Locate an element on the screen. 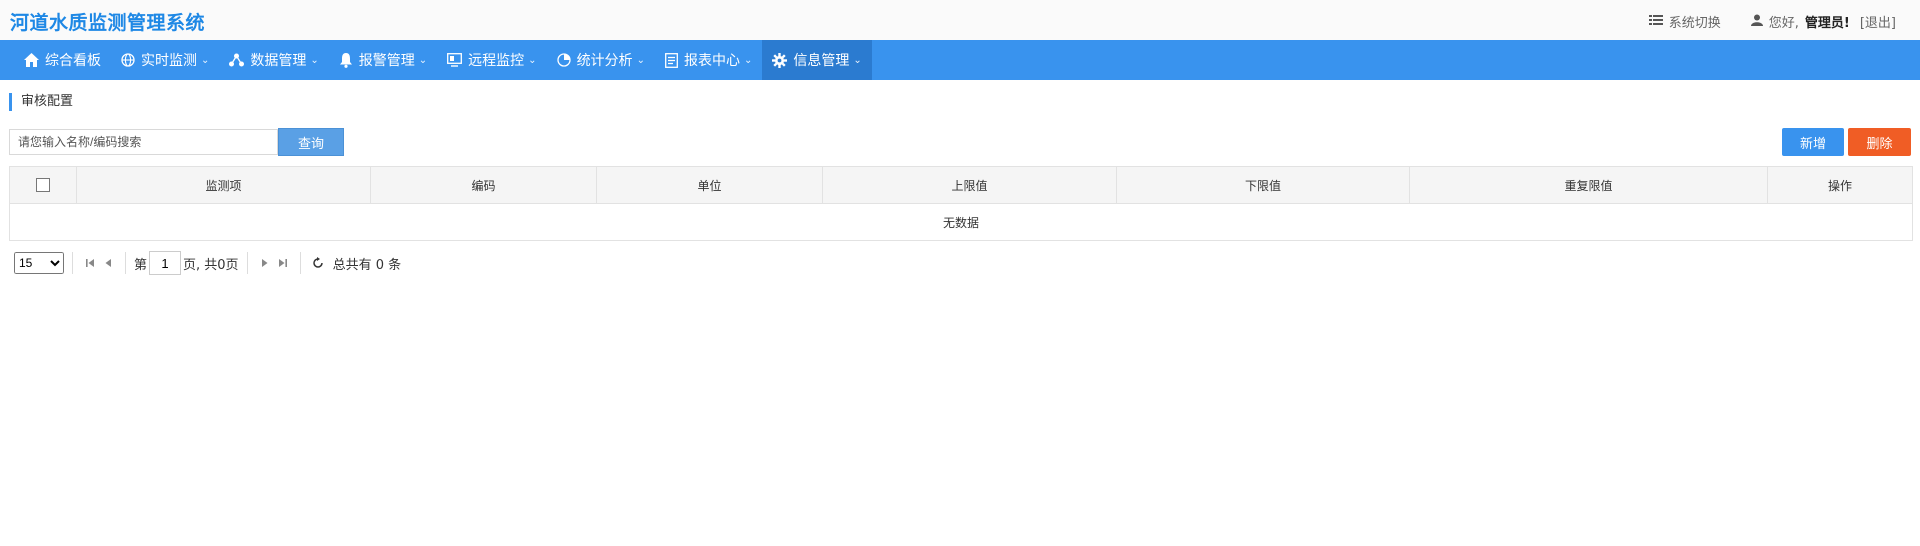 Image resolution: width=1920 pixels, height=546 pixels. column-header: 编码 is located at coordinates (483, 185).